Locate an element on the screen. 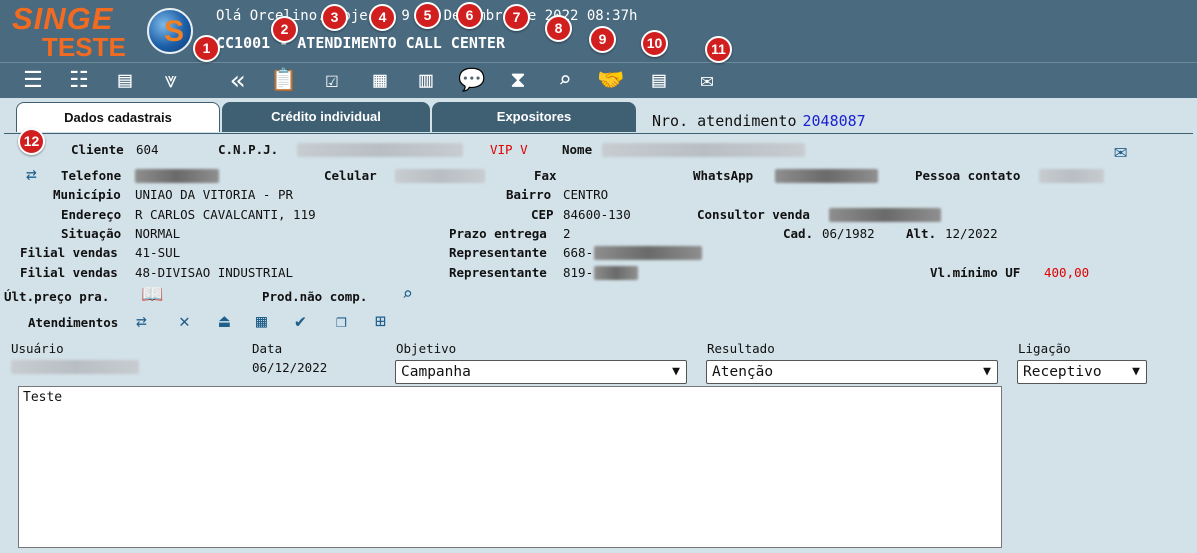 The height and width of the screenshot is (553, 1197). representante-value-2: 819- is located at coordinates (578, 272).